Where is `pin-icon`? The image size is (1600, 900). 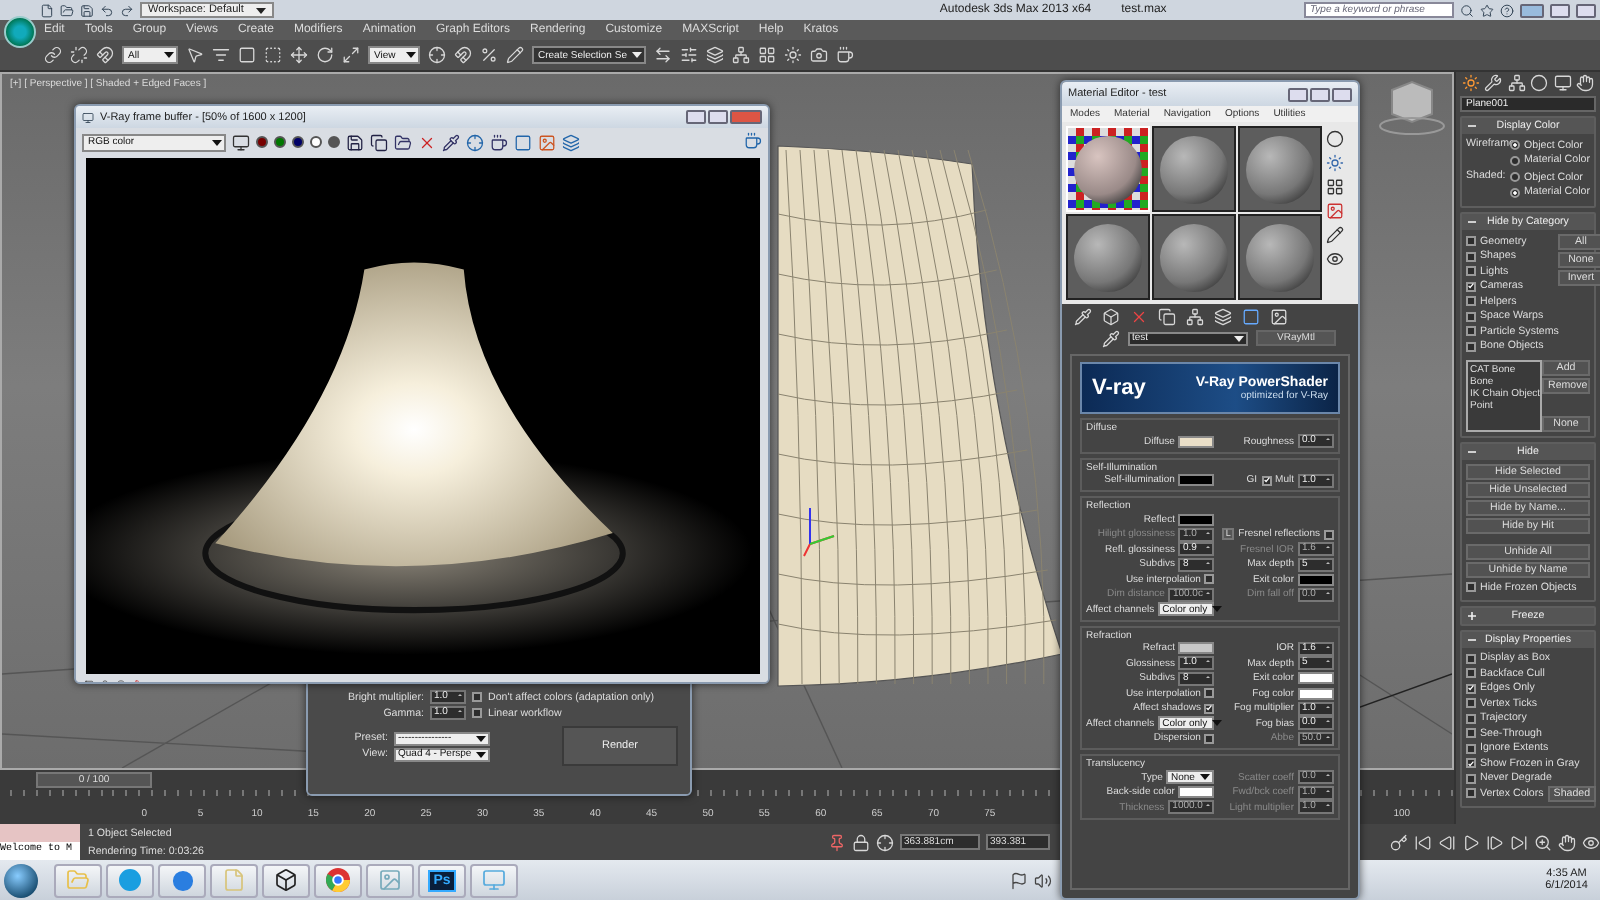
pin-icon is located at coordinates (837, 842).